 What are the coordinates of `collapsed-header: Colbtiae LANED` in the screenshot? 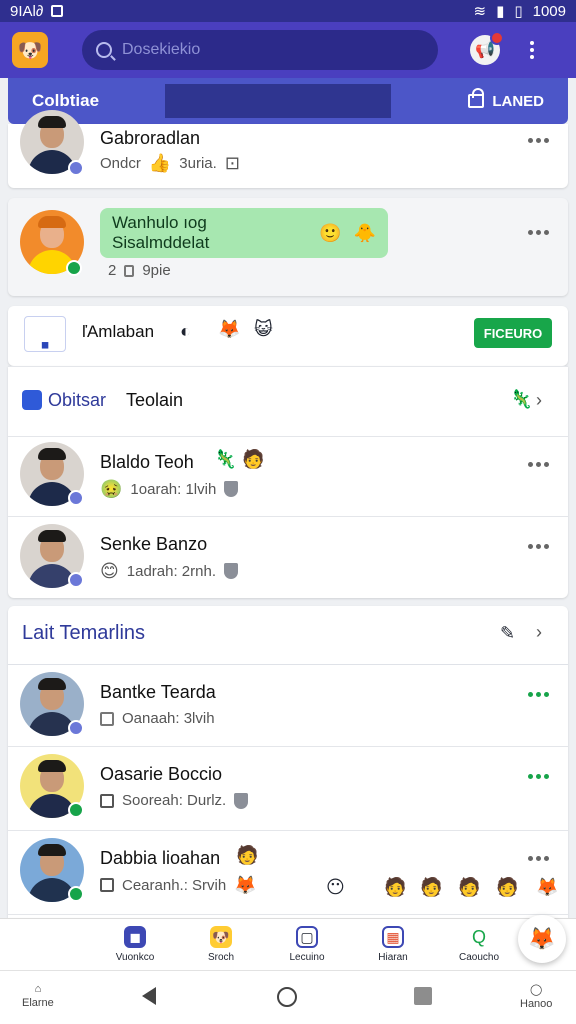 It's located at (288, 101).